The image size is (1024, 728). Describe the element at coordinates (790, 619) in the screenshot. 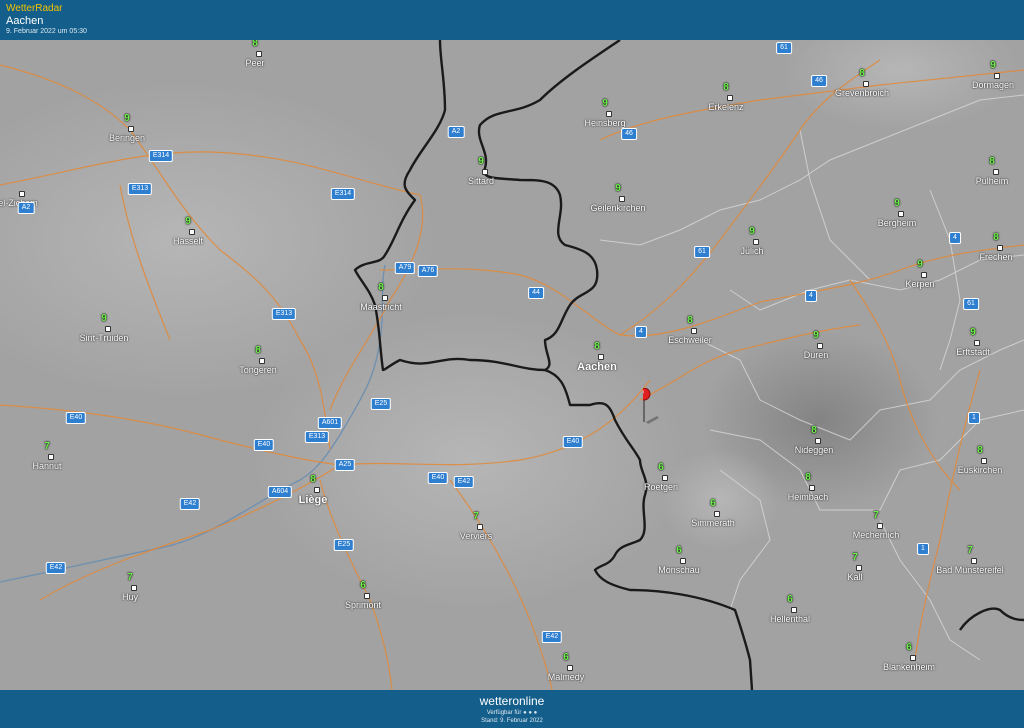

I see `city-label: Hellenthal` at that location.